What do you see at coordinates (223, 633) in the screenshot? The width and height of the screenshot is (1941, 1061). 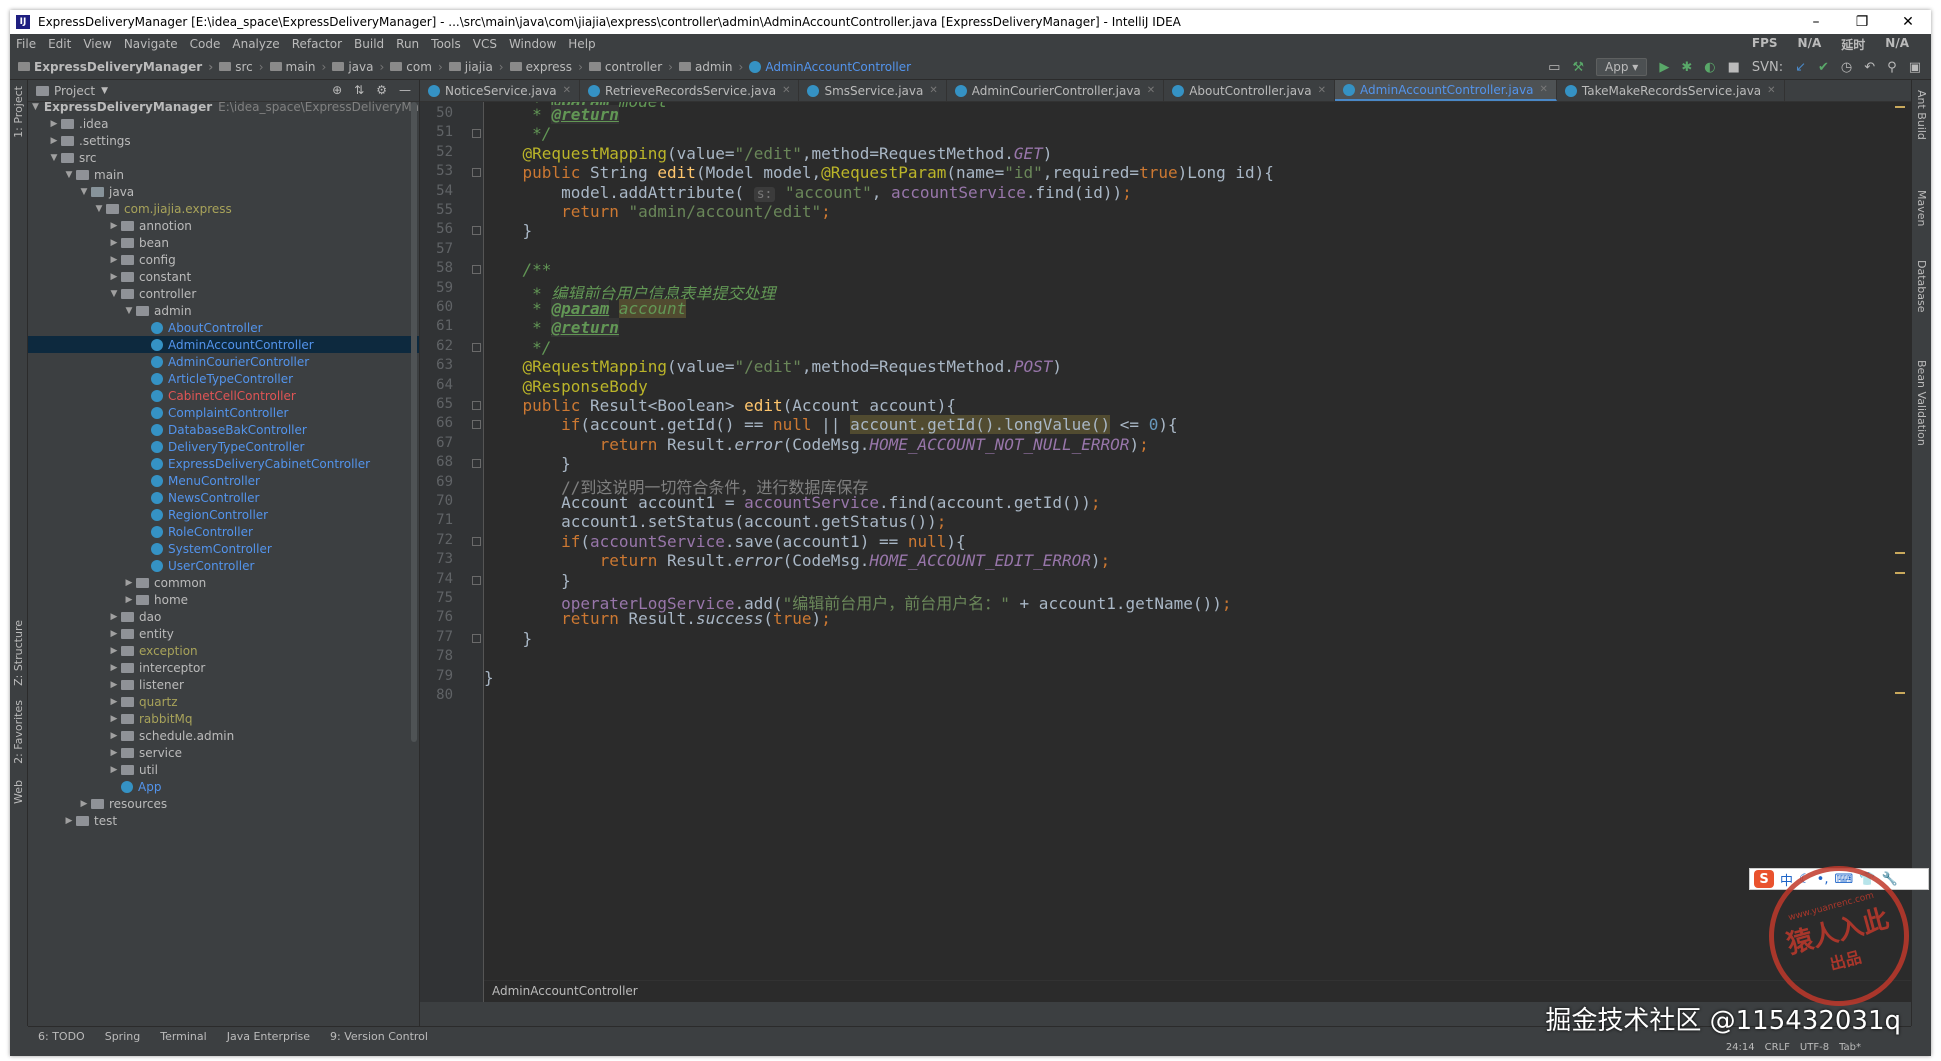 I see `tree-folder-item: ▶ entity` at bounding box center [223, 633].